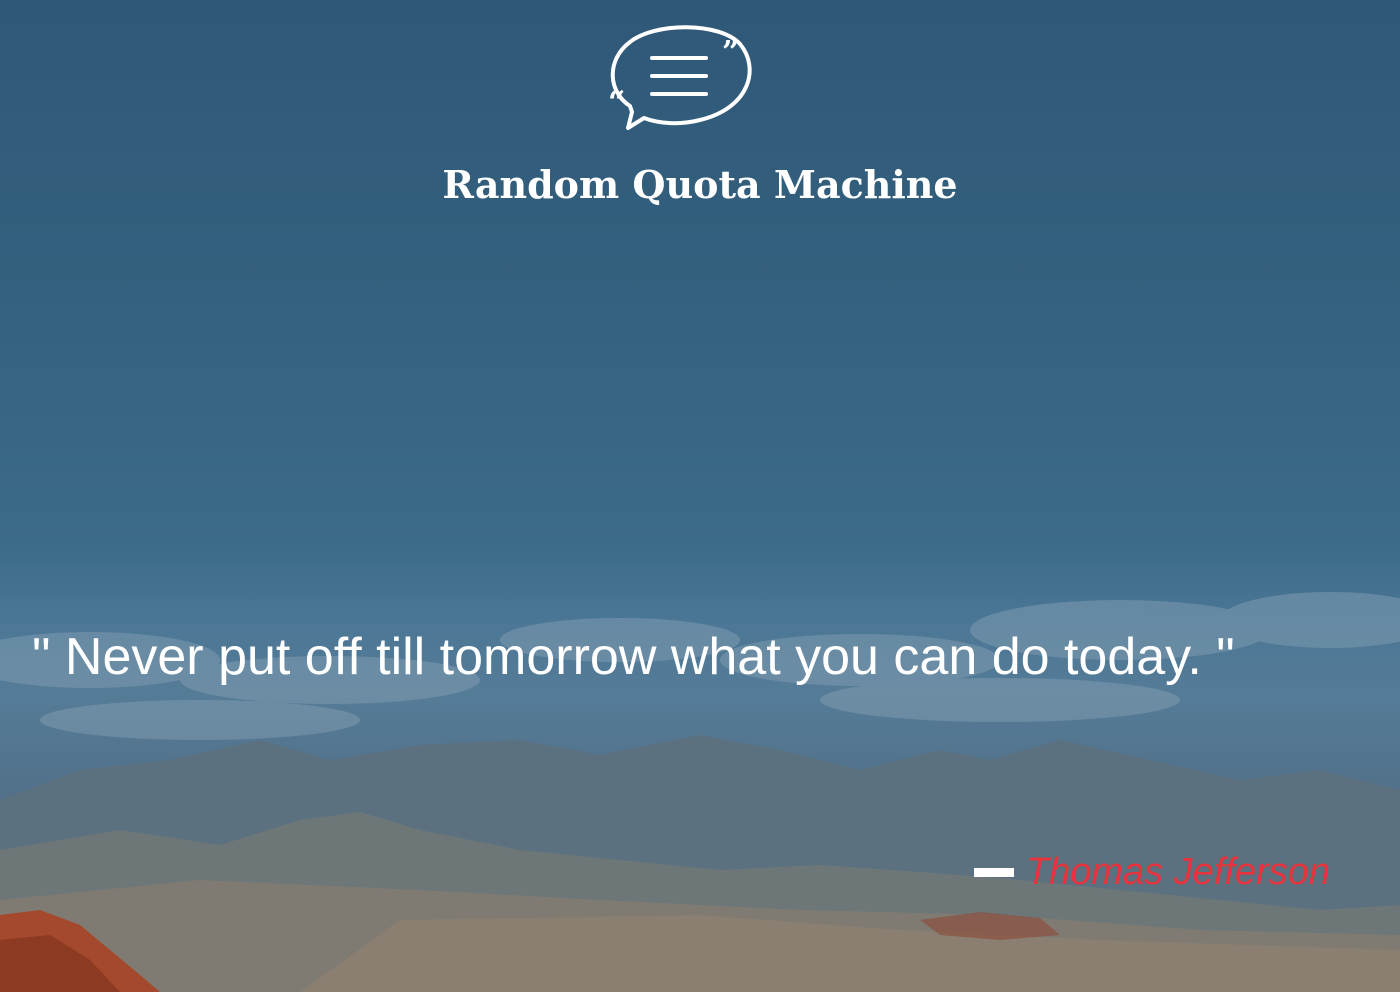 The width and height of the screenshot is (1400, 992). Describe the element at coordinates (993, 872) in the screenshot. I see `author-dash` at that location.